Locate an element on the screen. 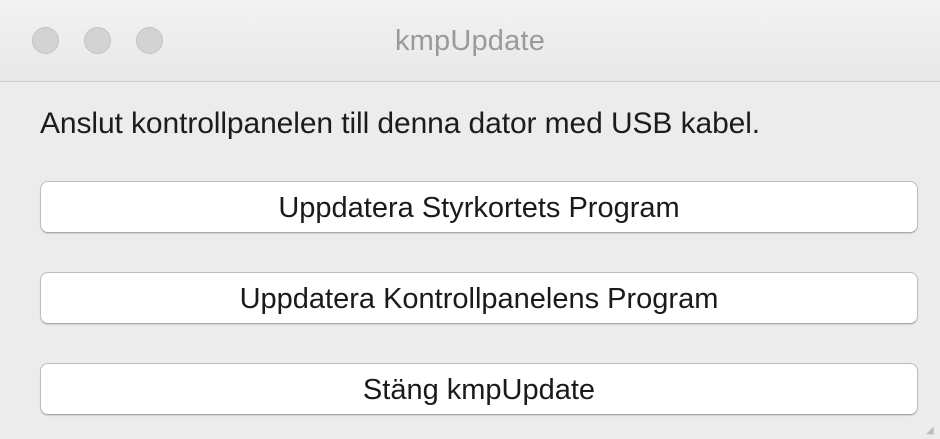  resize-grip-icon: ◢ is located at coordinates (931, 431).